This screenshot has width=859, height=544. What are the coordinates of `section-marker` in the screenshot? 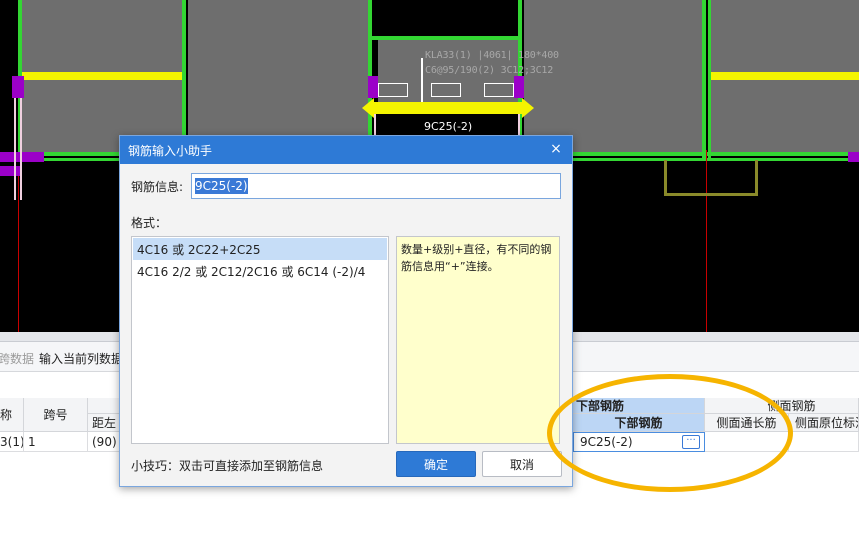 It's located at (422, 80).